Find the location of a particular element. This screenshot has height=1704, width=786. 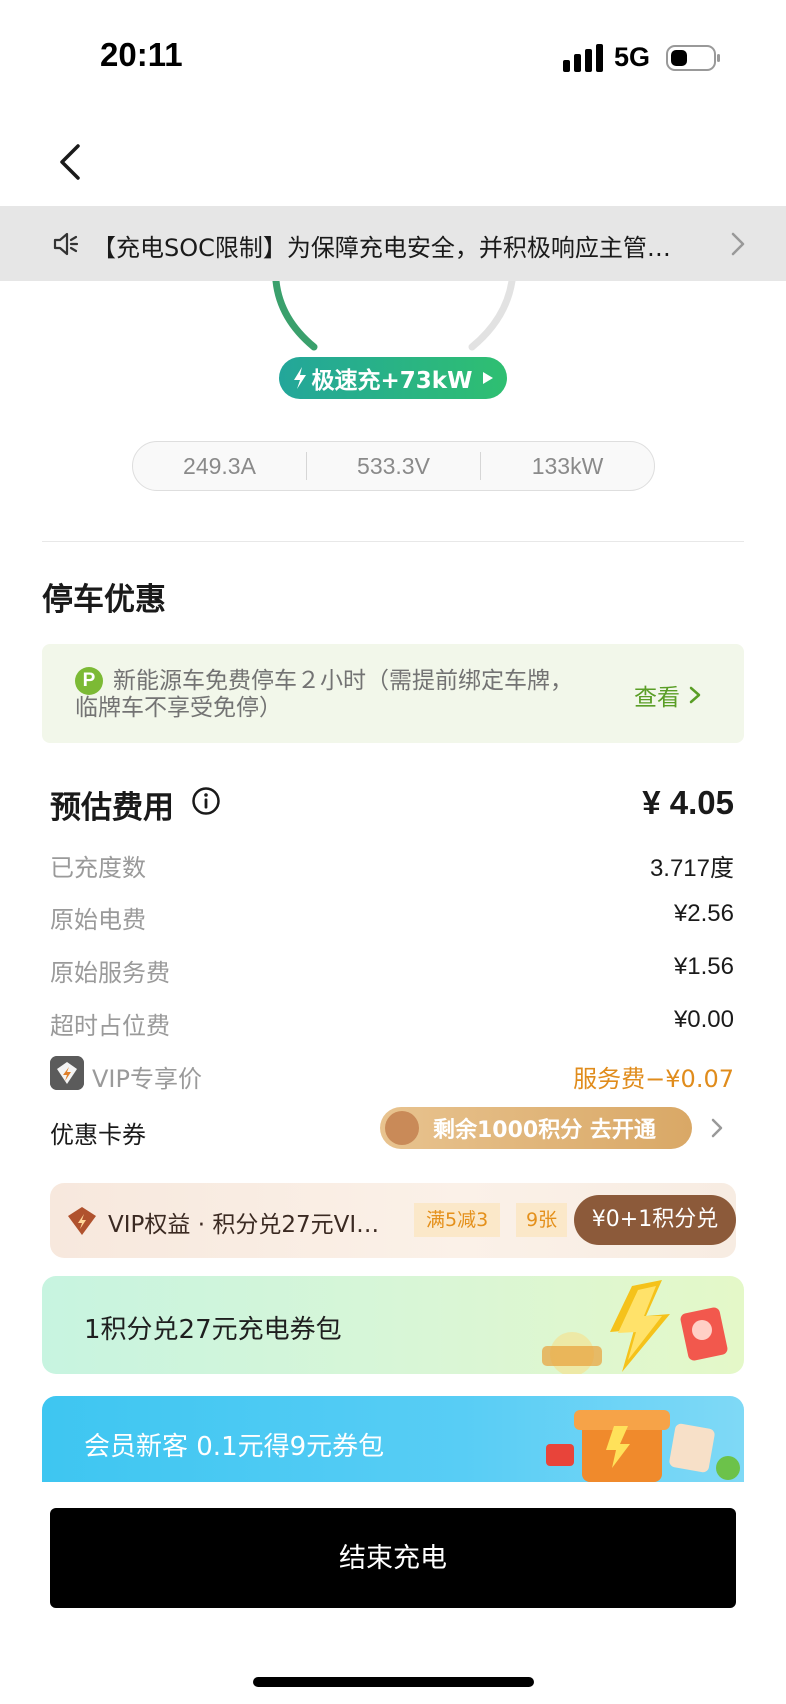

coupon-count-tag: 9张 is located at coordinates (542, 1220).